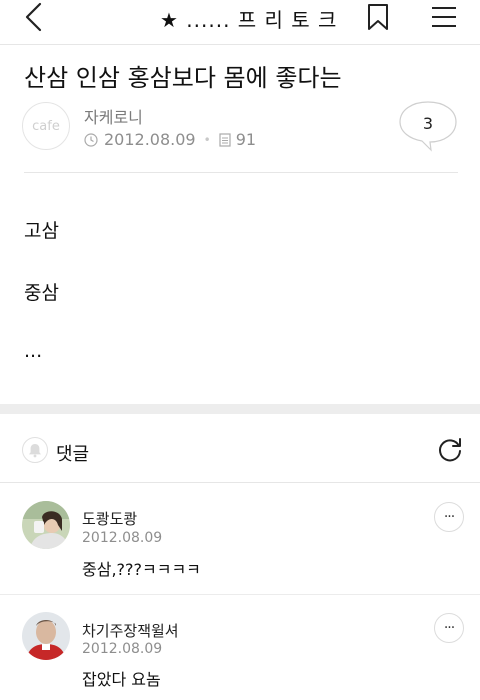  What do you see at coordinates (428, 123) in the screenshot?
I see `comment-count: 3` at bounding box center [428, 123].